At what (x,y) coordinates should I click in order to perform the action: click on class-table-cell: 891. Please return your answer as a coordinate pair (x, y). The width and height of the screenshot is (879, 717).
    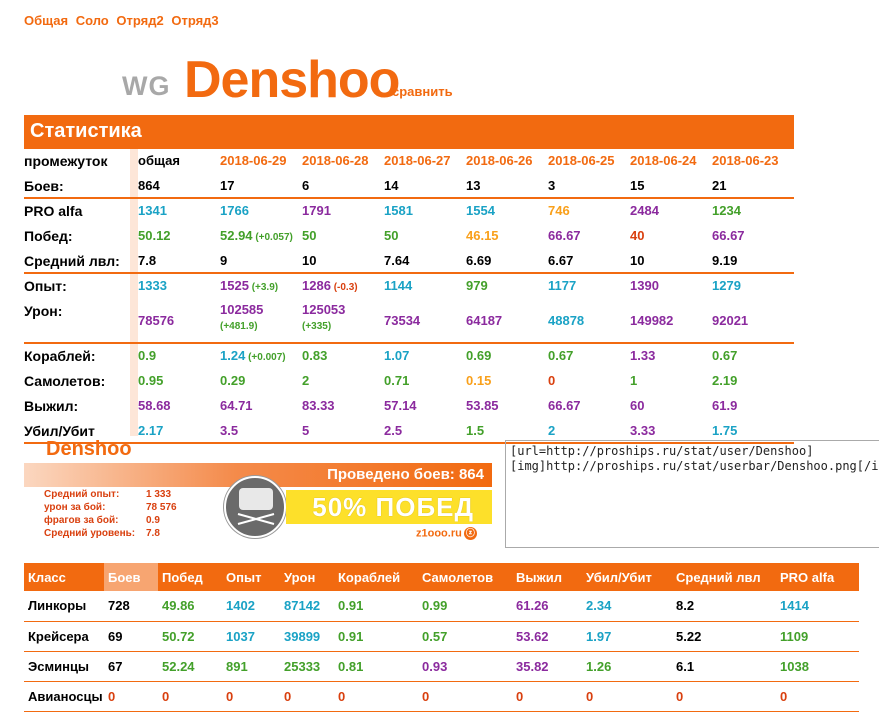
    Looking at the image, I should click on (251, 666).